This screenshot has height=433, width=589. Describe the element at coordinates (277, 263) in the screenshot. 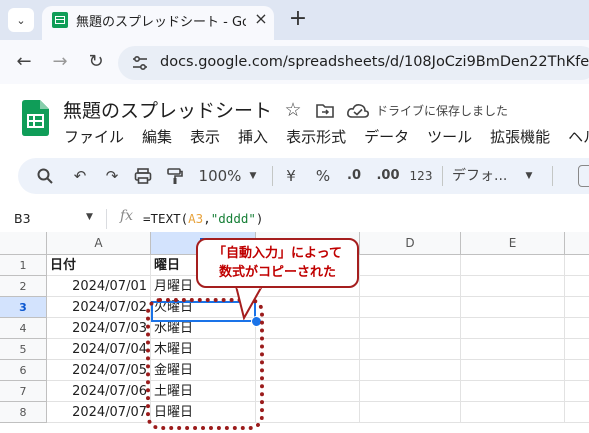

I see `annotation-callout: 「自動入力」によって 数式がコピーされた` at that location.